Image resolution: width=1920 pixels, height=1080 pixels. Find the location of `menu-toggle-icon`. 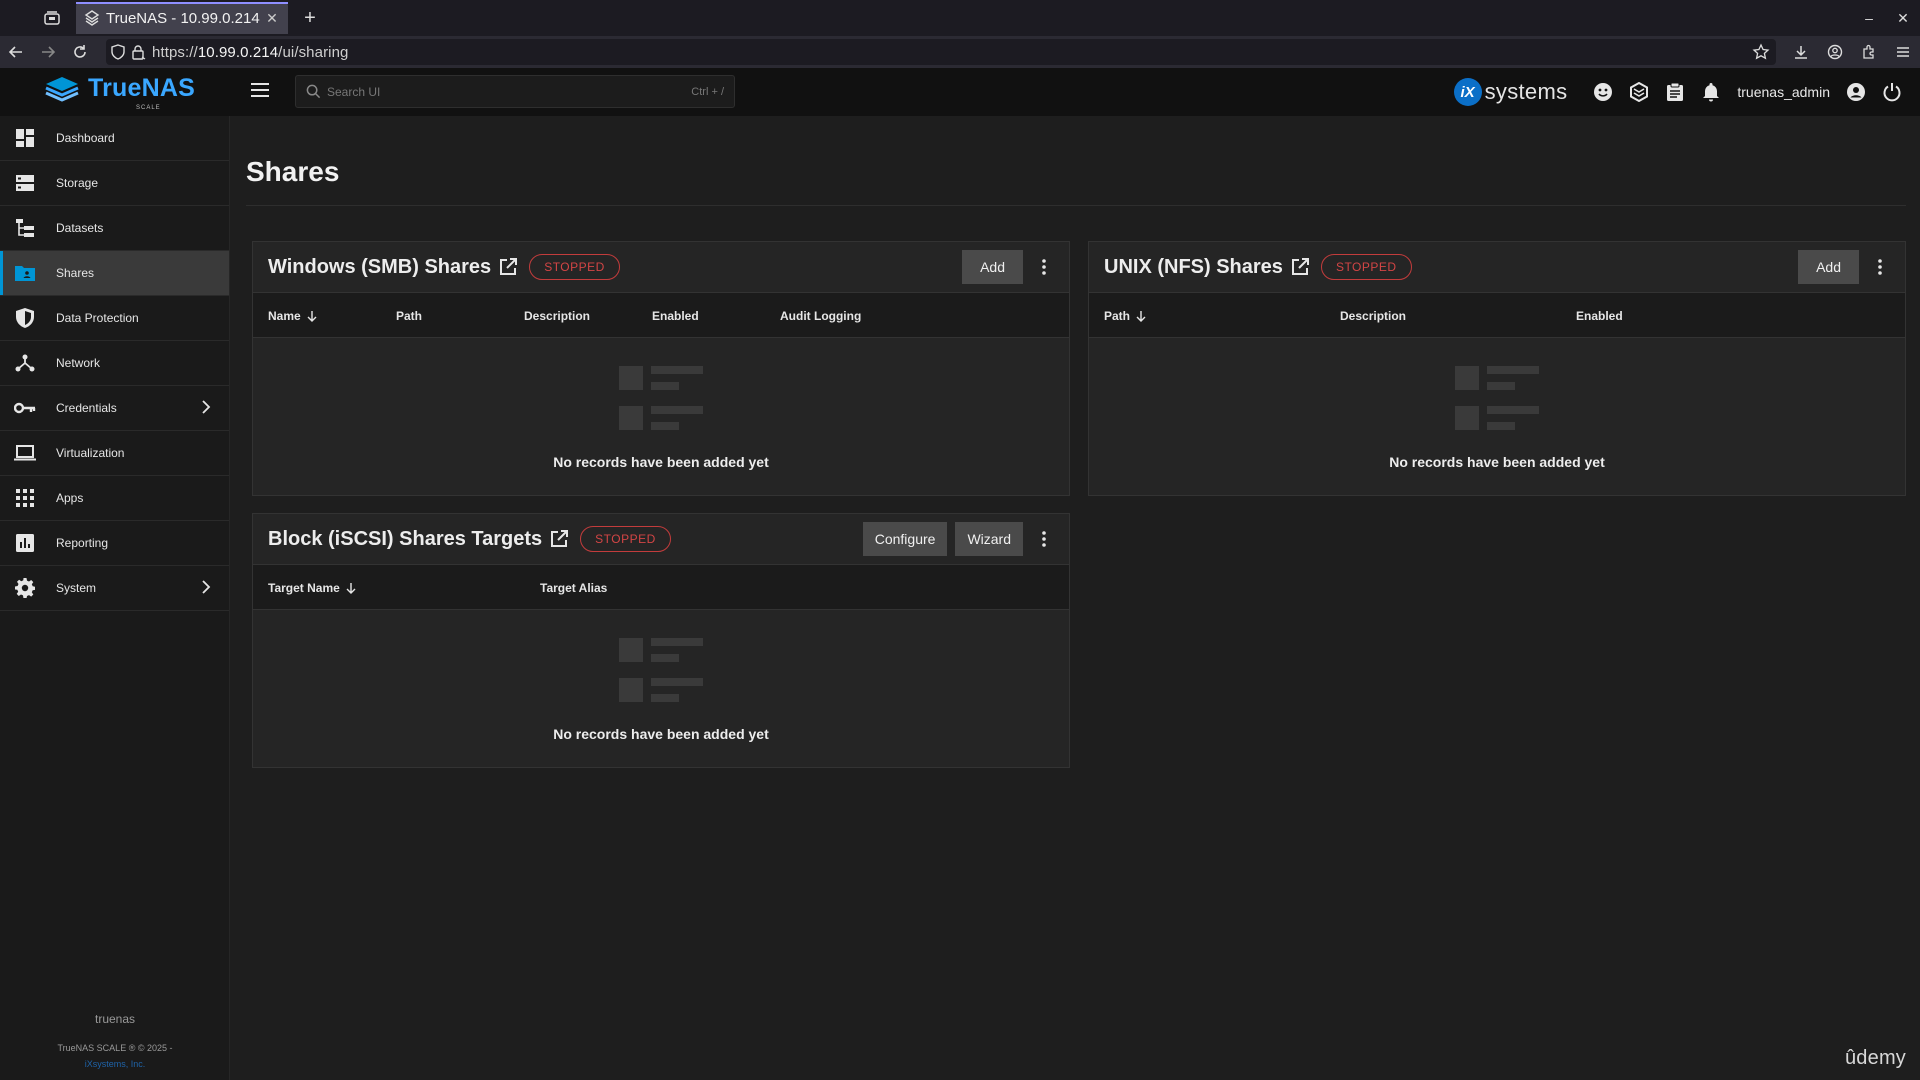

menu-toggle-icon is located at coordinates (260, 92).